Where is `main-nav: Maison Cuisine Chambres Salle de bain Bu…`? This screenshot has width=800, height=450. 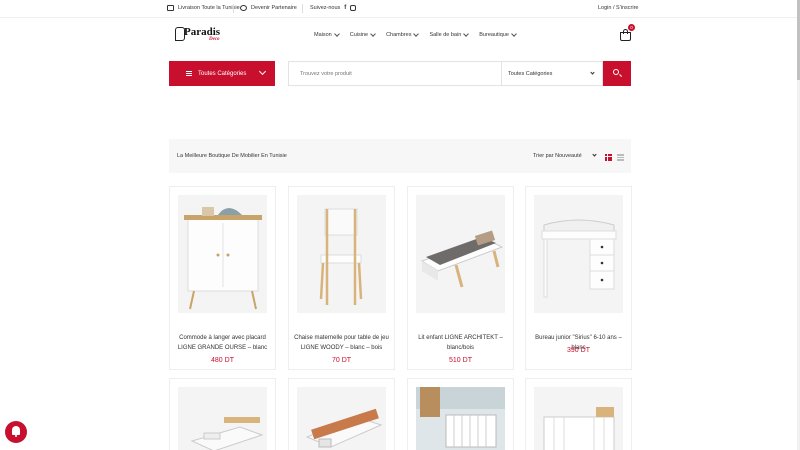
main-nav: Maison Cuisine Chambres Salle de bain Bu… is located at coordinates (420, 34).